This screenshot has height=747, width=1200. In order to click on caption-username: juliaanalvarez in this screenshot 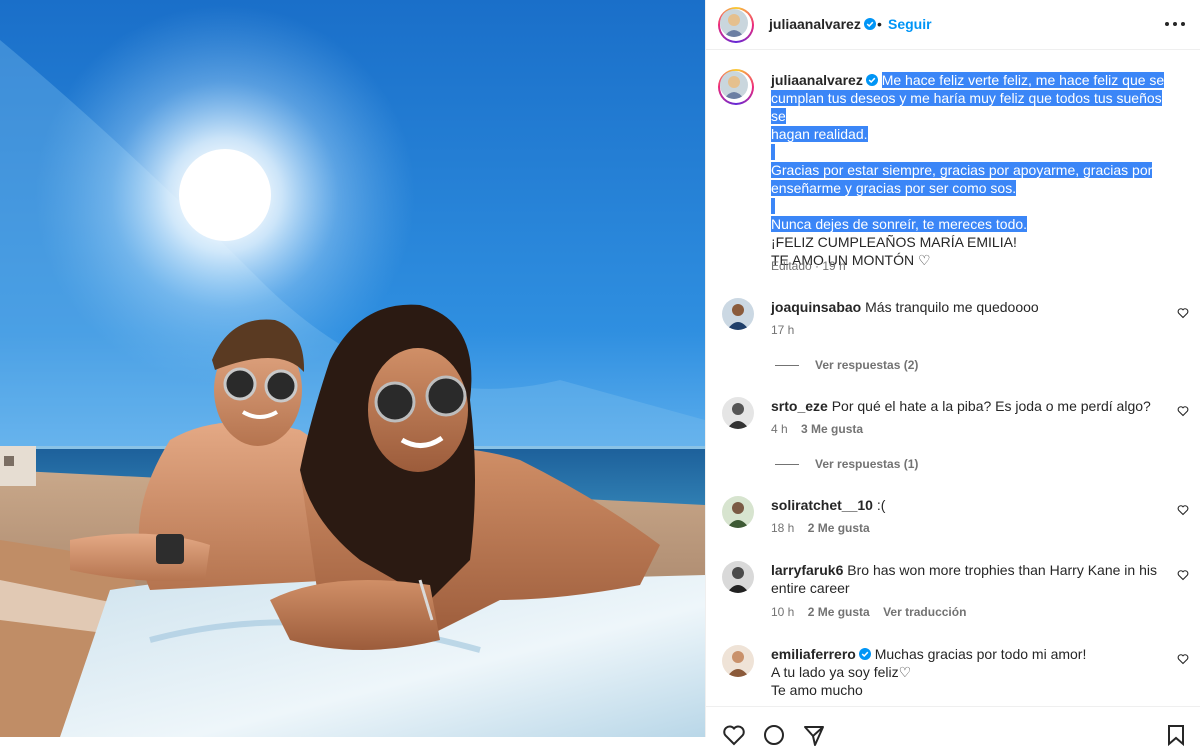, I will do `click(817, 80)`.